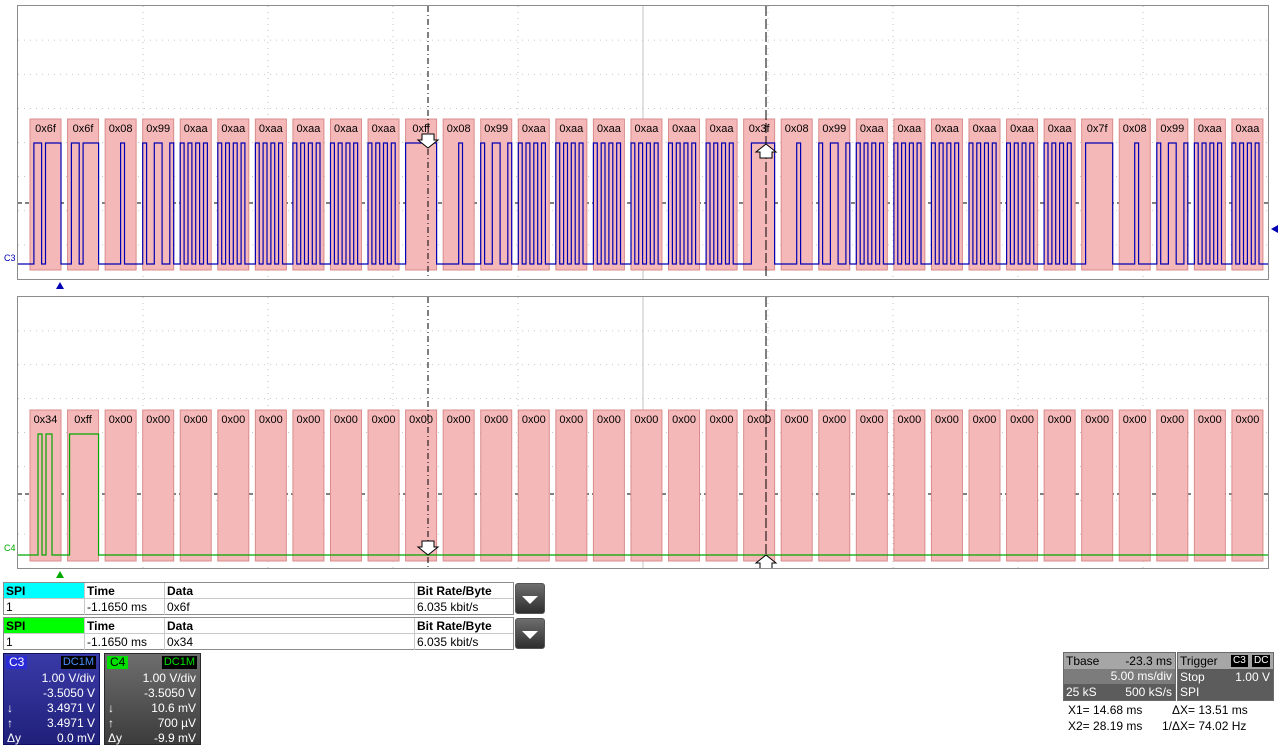  Describe the element at coordinates (1204, 726) in the screenshot. I see `cursor-inverse-dx-readout: 1/ΔX= 74.02 Hz` at that location.